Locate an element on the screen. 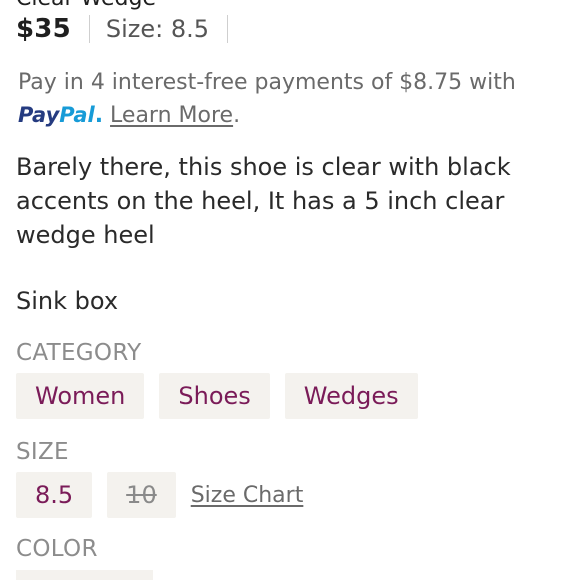  paypal-logo: PayPal is located at coordinates (56, 115).